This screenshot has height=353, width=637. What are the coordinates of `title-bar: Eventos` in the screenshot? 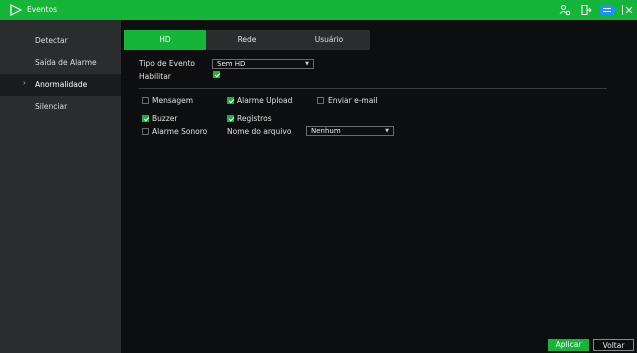 It's located at (318, 10).